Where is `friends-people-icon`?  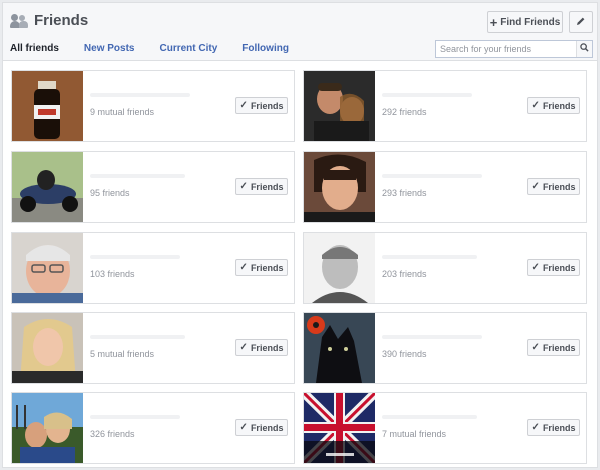 friends-people-icon is located at coordinates (19, 21).